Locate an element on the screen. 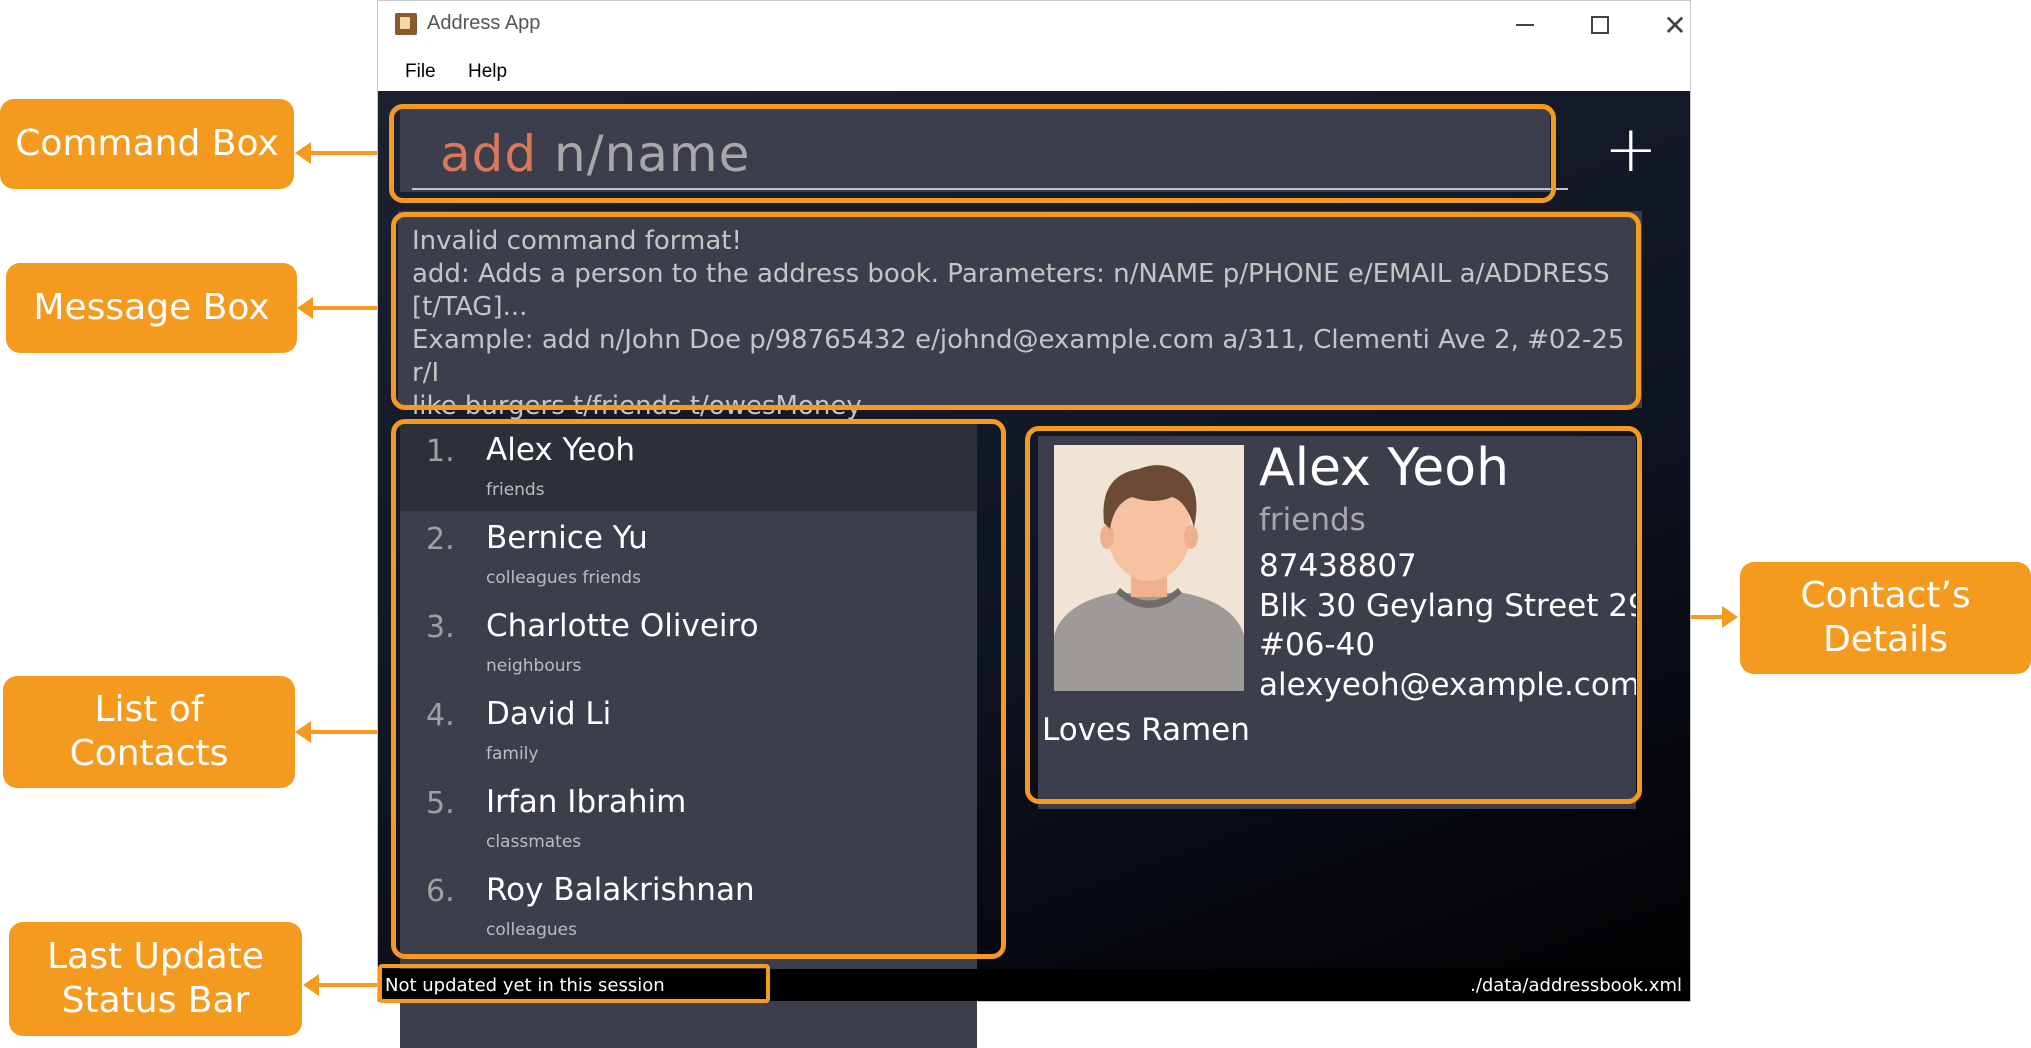 The width and height of the screenshot is (2031, 1048). list-item-tags: colleagues friends is located at coordinates (563, 578).